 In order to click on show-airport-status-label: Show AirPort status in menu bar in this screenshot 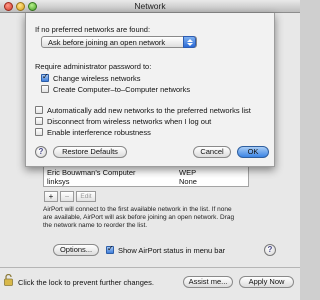, I will do `click(172, 250)`.